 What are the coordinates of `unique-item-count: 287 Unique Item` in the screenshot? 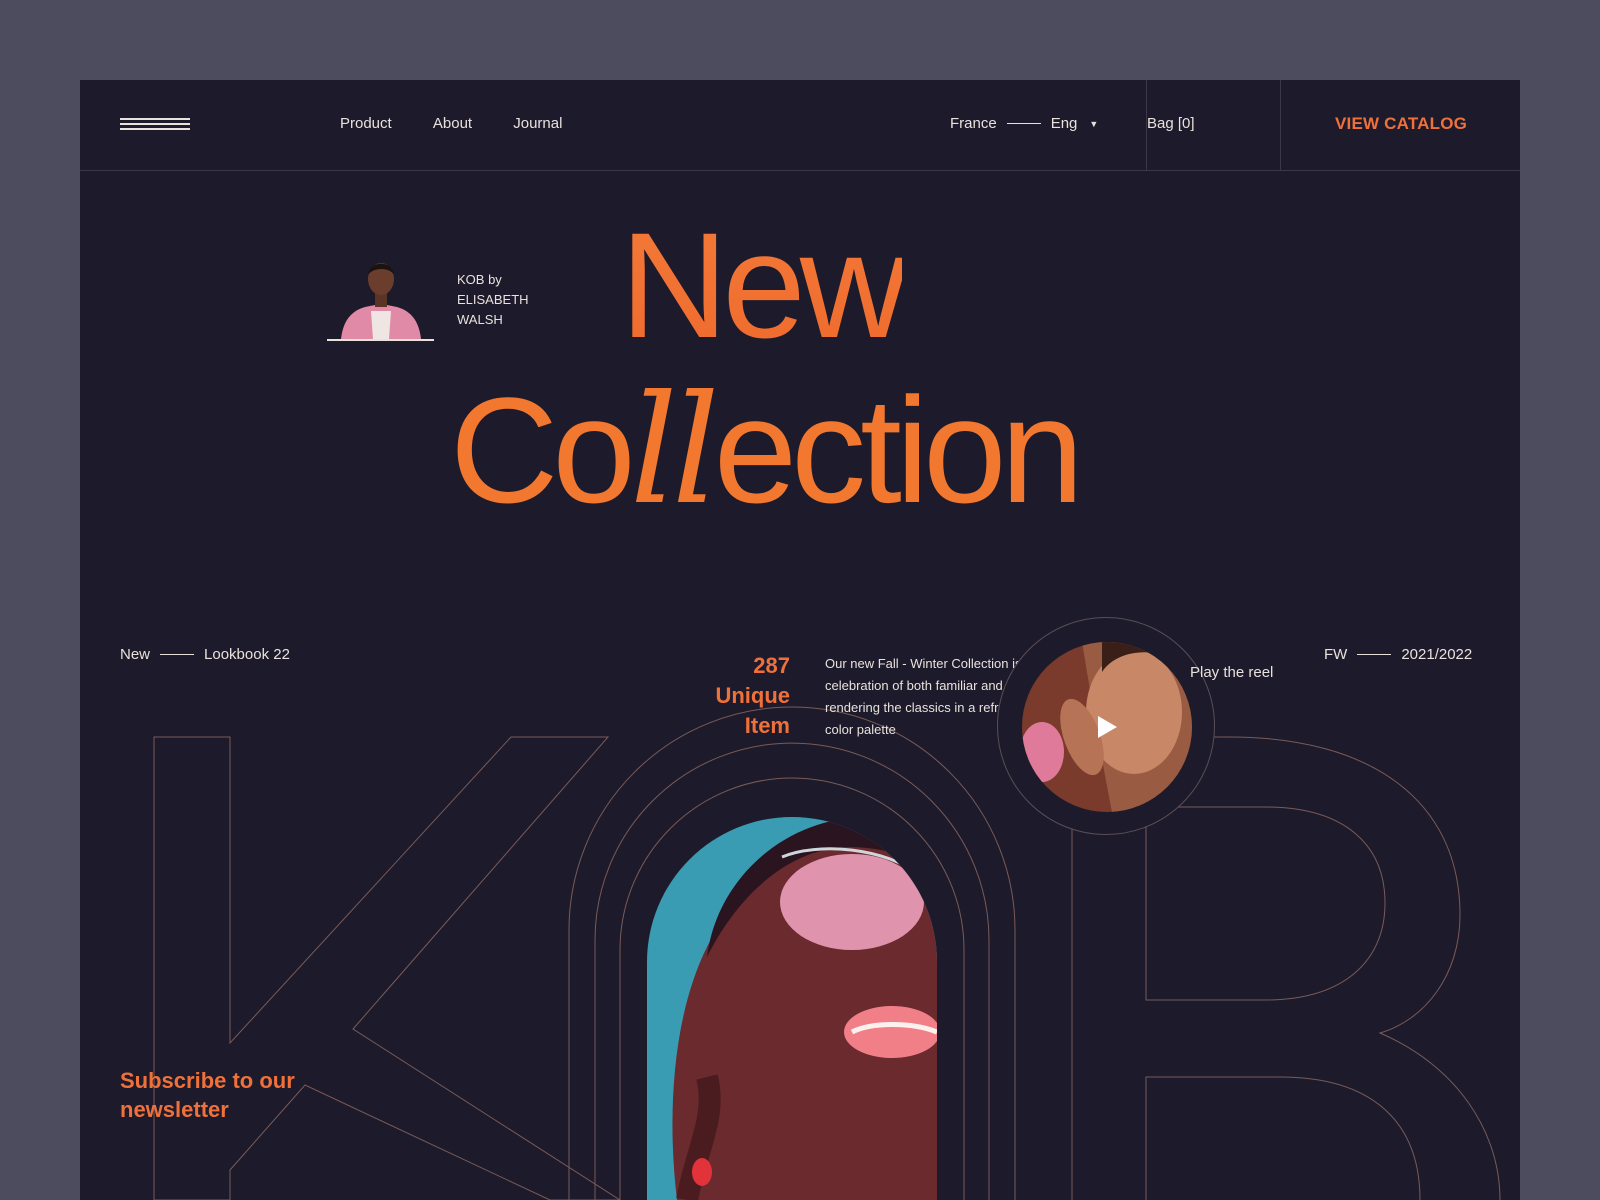 It's located at (690, 696).